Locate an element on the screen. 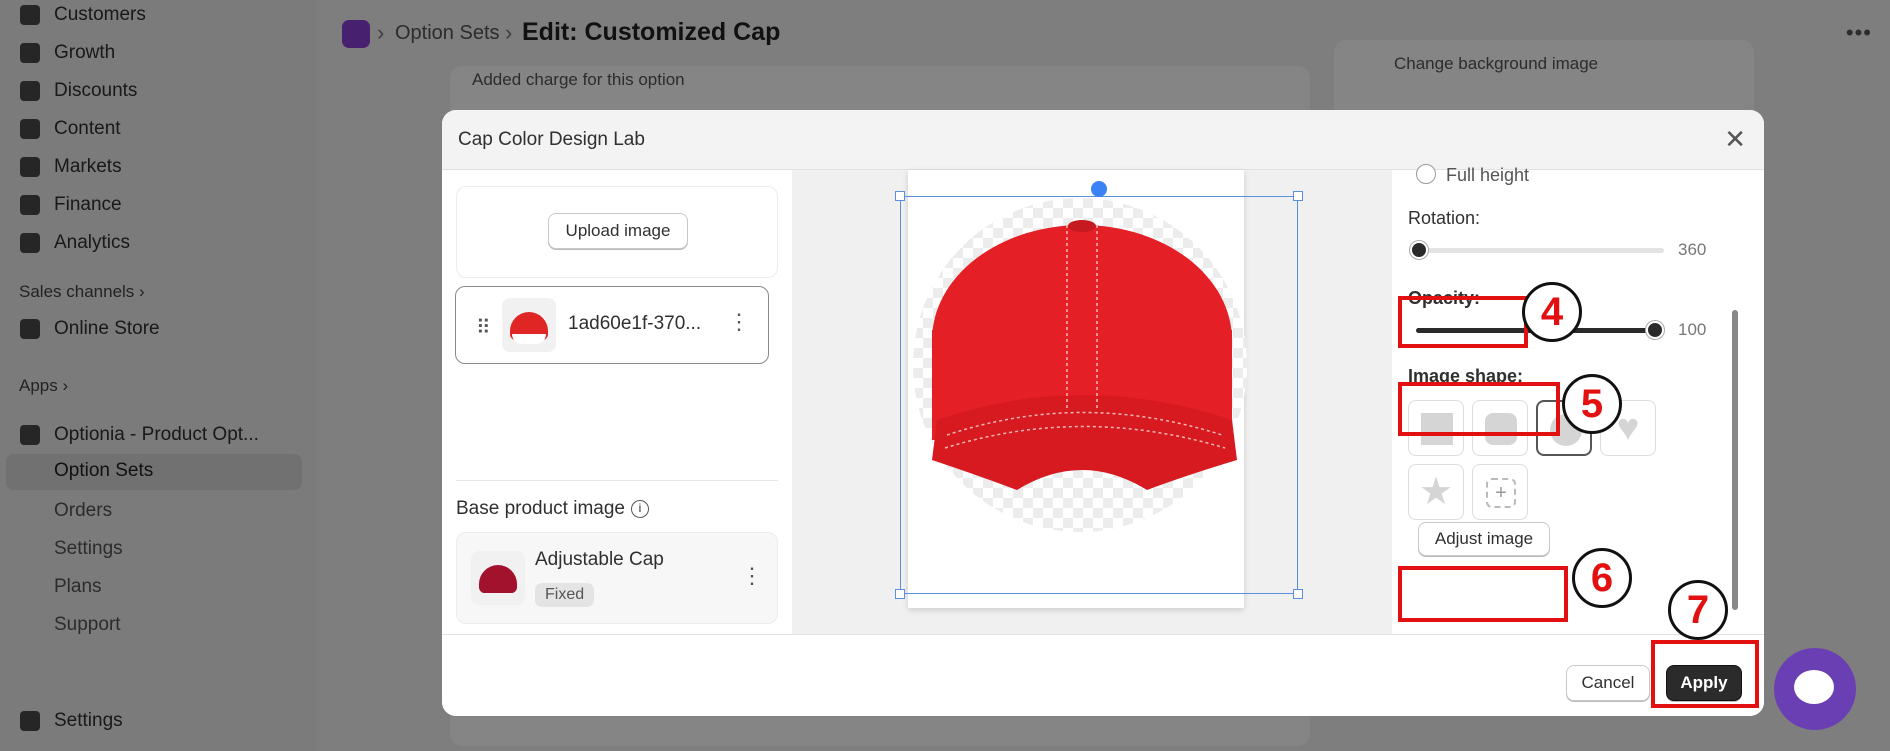 The height and width of the screenshot is (751, 1890). base-product-card: Adjustable Cap Fixed ⋮ is located at coordinates (617, 578).